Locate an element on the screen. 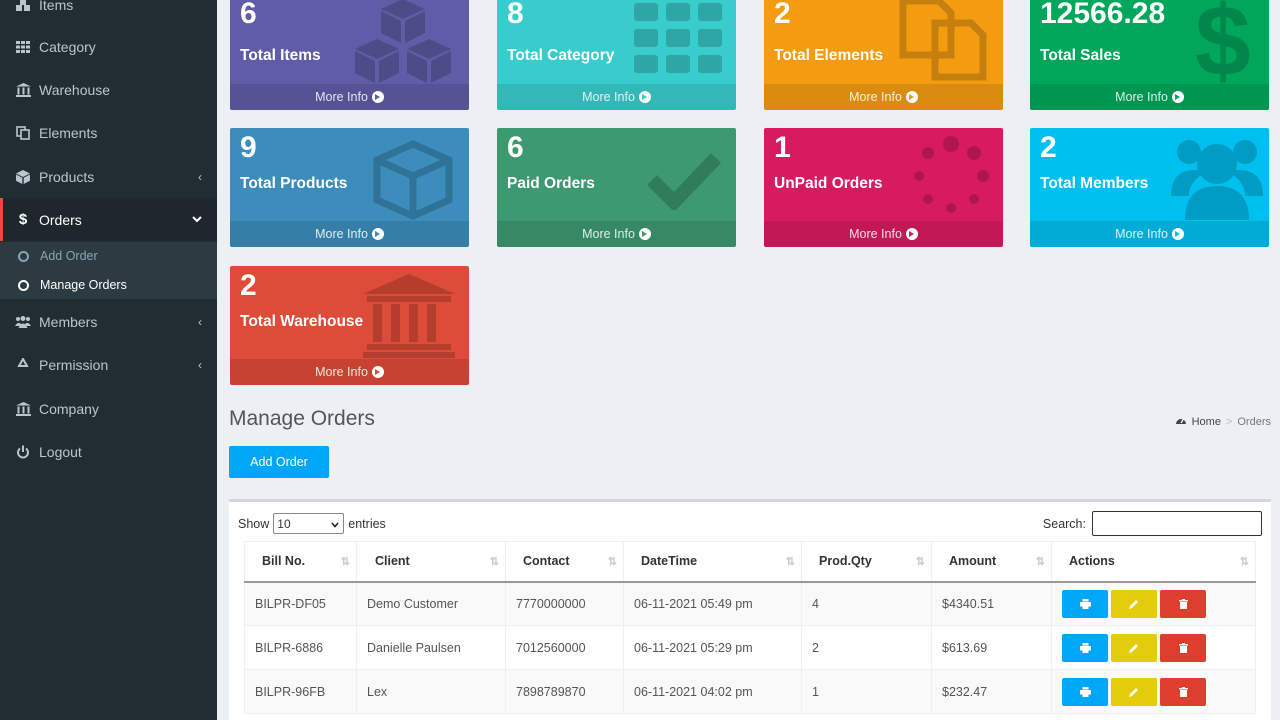  stat-label: Total Products is located at coordinates (294, 183).